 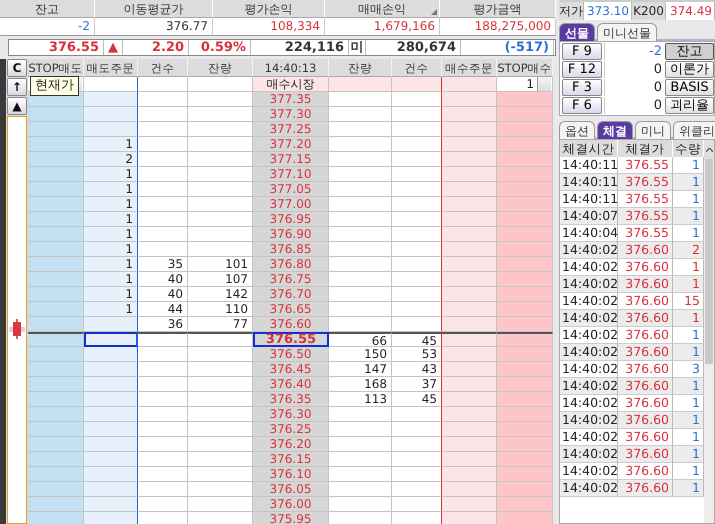 What do you see at coordinates (291, 159) in the screenshot?
I see `price-cell: 377.15` at bounding box center [291, 159].